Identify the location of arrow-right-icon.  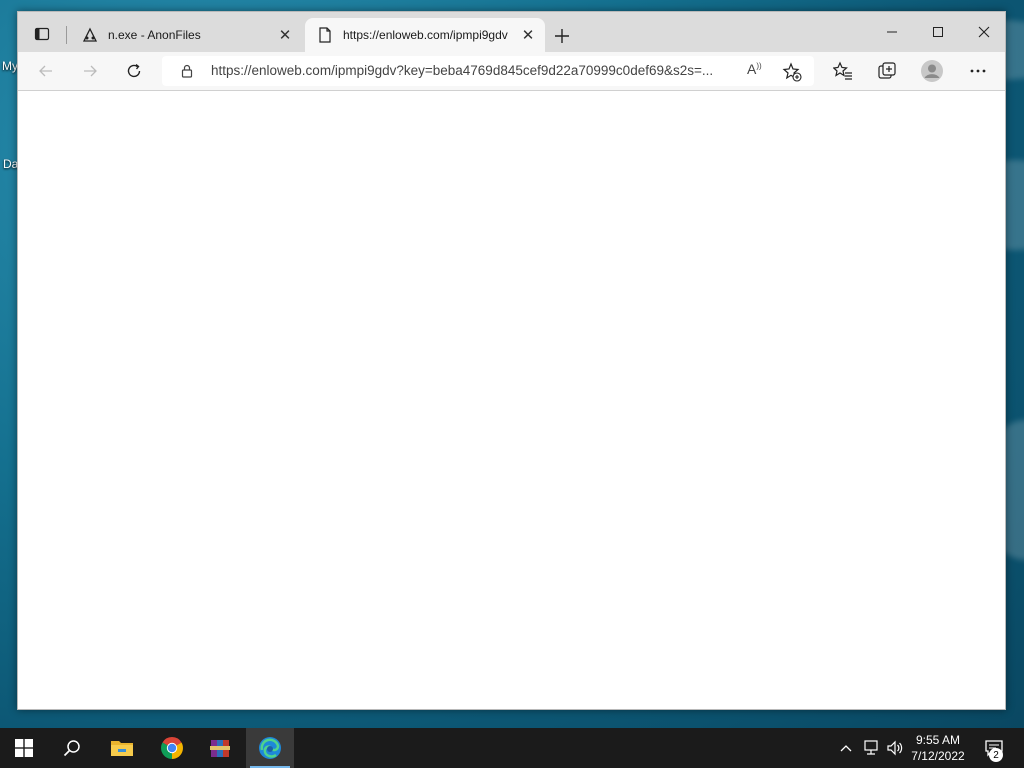
(90, 71).